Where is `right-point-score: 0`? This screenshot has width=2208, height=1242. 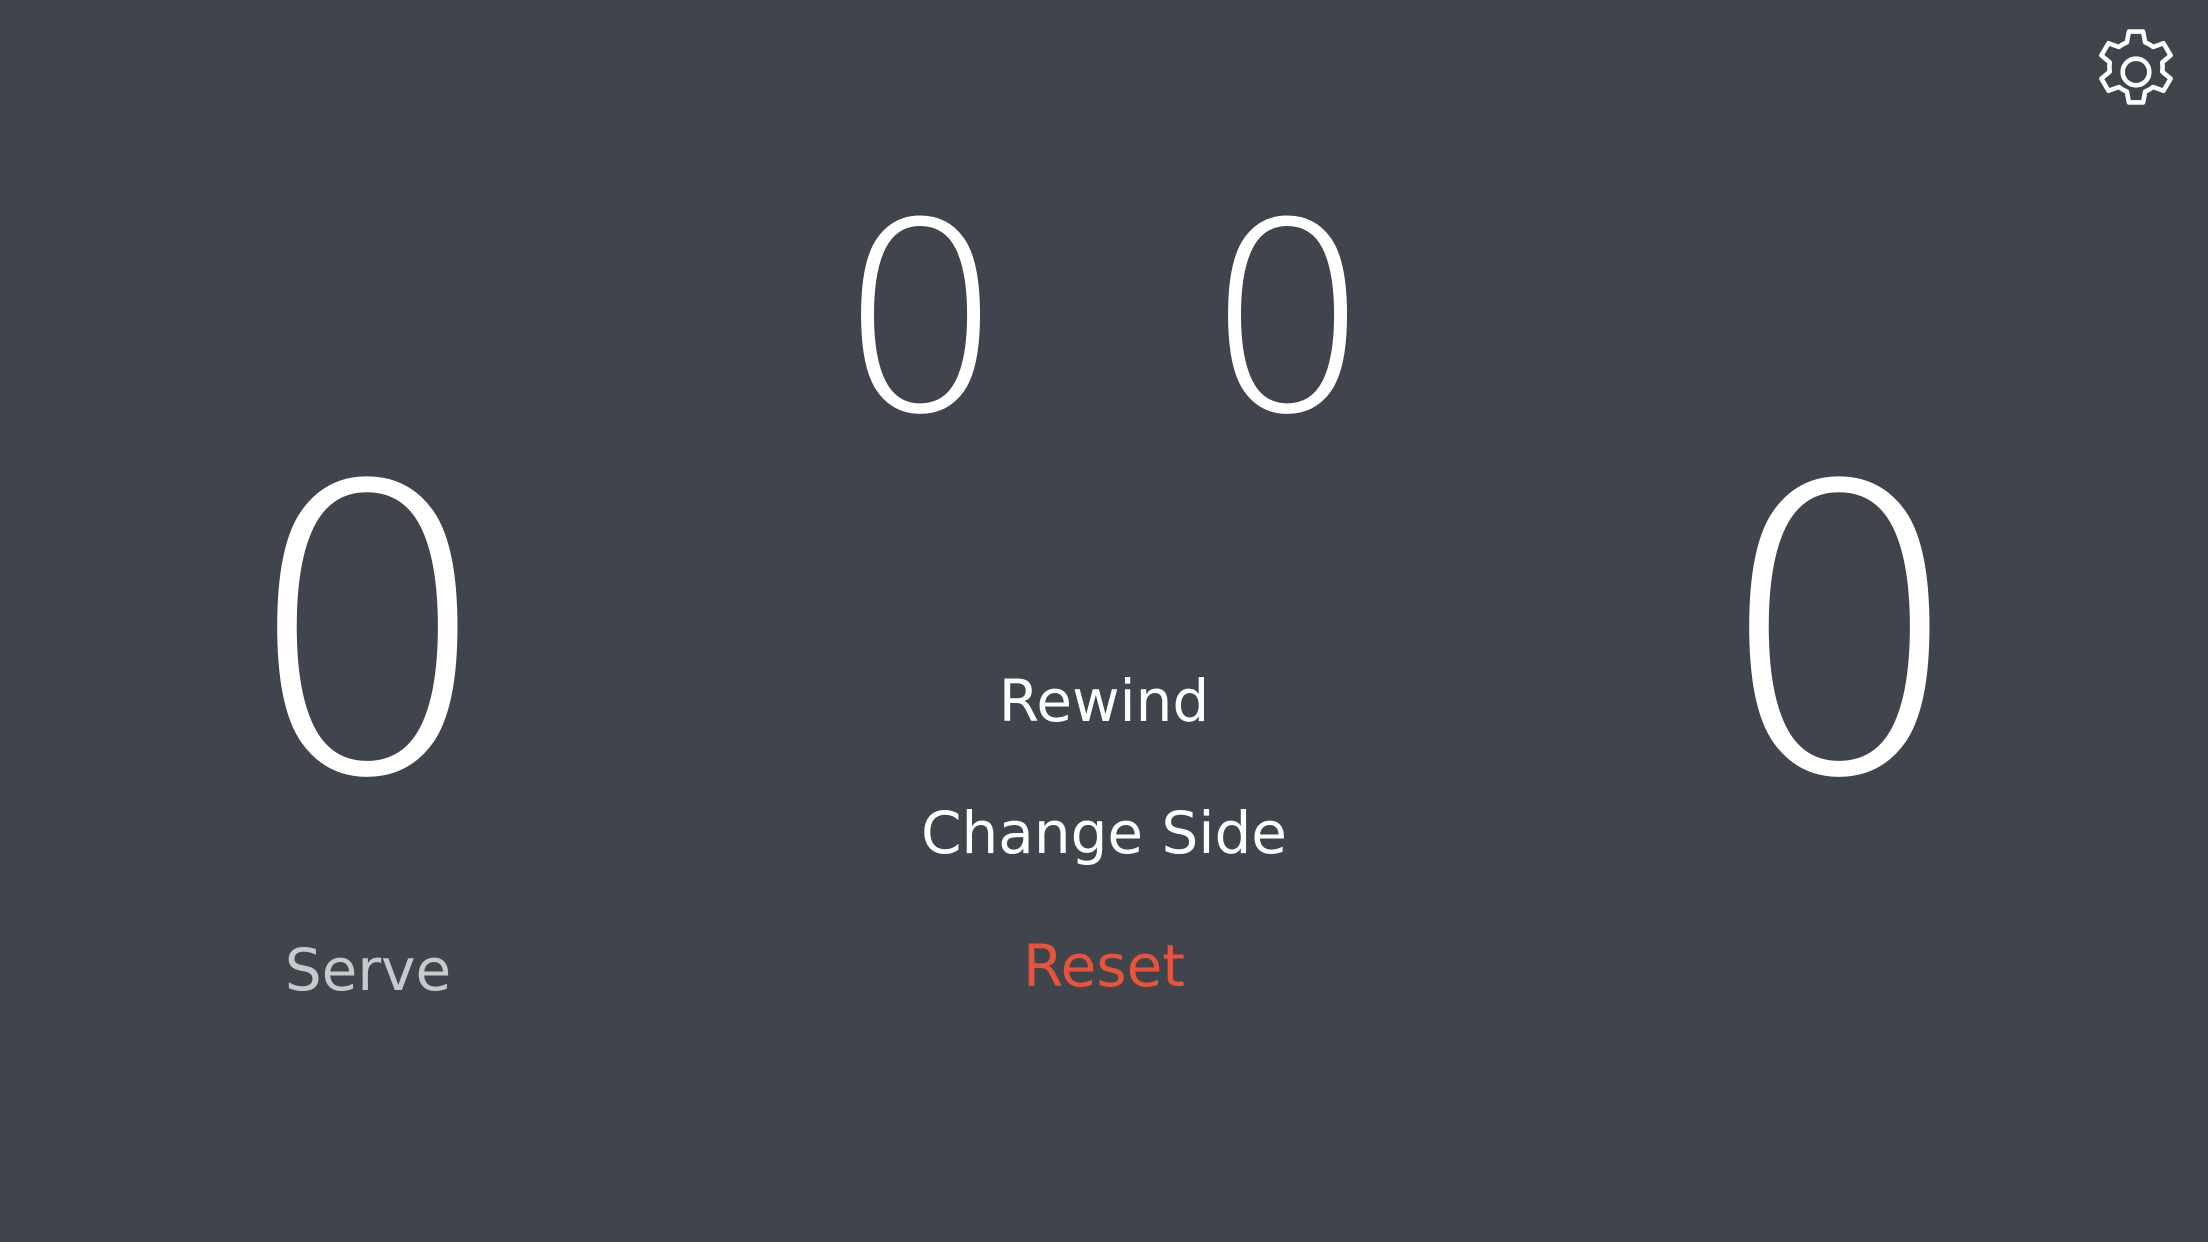 right-point-score: 0 is located at coordinates (1840, 633).